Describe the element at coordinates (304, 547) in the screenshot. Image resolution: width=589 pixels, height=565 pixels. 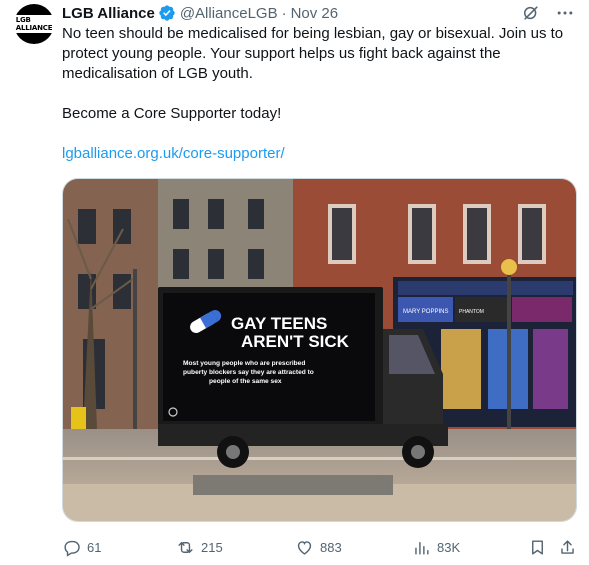
I see `heart-icon` at that location.